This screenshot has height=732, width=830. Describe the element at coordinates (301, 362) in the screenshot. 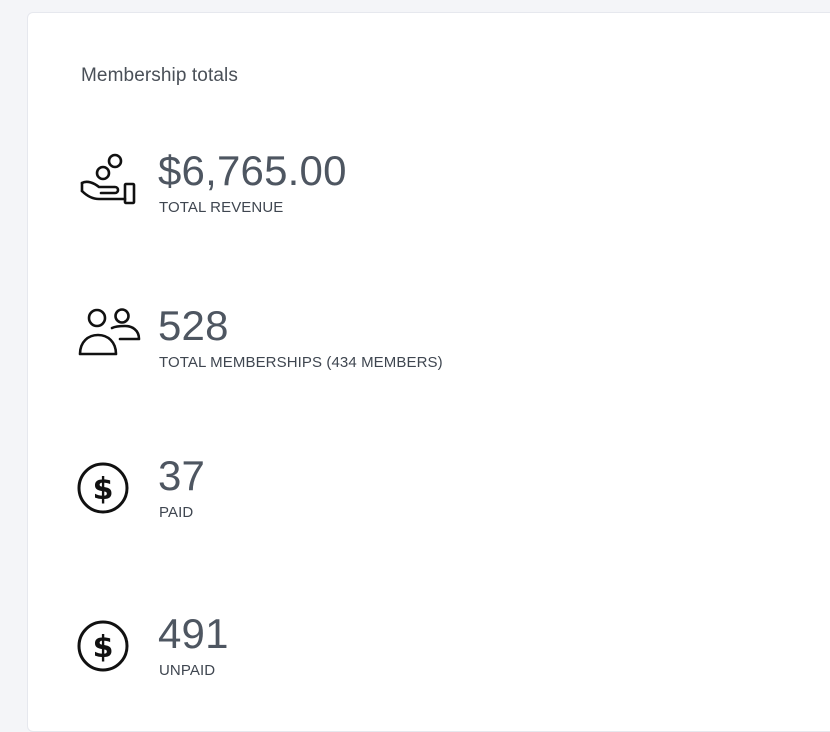

I see `total-memberships-label: TOTAL MEMBERSHIPS (434 MEMBERS)` at that location.